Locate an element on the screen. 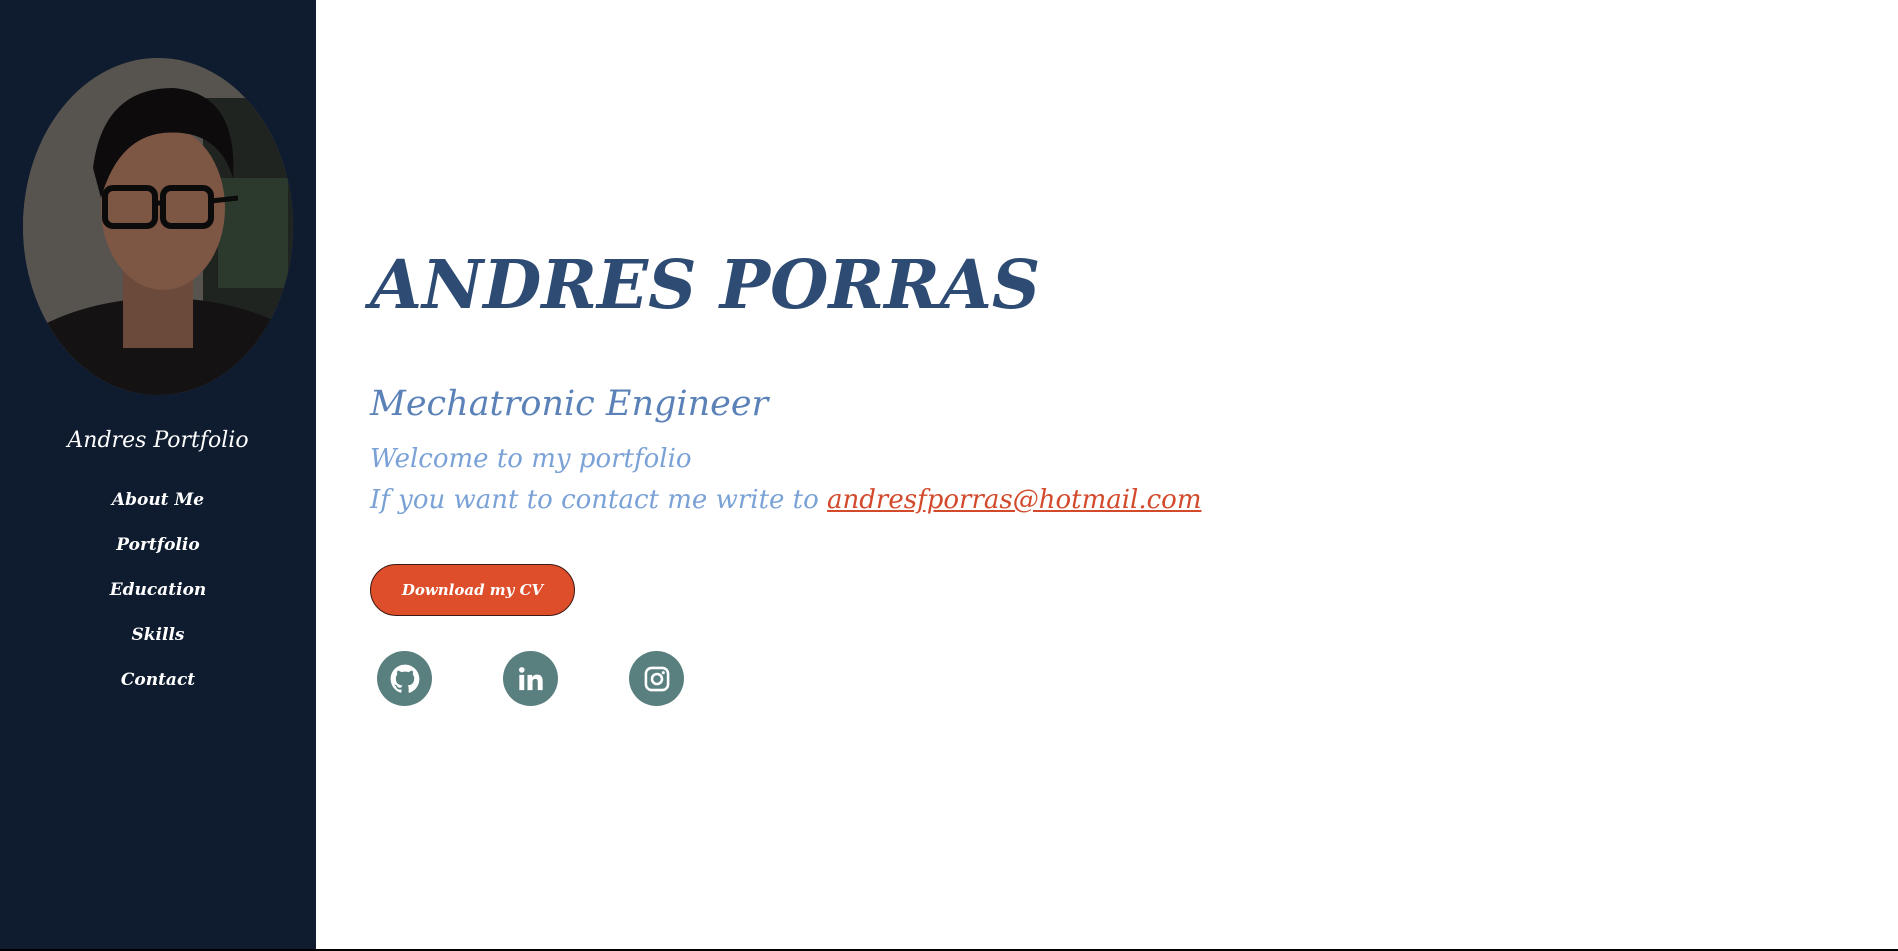 The width and height of the screenshot is (1898, 951). download-cv-button: Download my CV is located at coordinates (472, 590).